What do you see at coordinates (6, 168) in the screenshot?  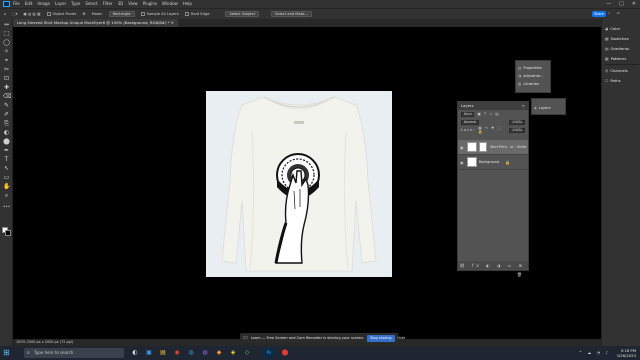 I see `path-selection-tool-icon: ↖` at bounding box center [6, 168].